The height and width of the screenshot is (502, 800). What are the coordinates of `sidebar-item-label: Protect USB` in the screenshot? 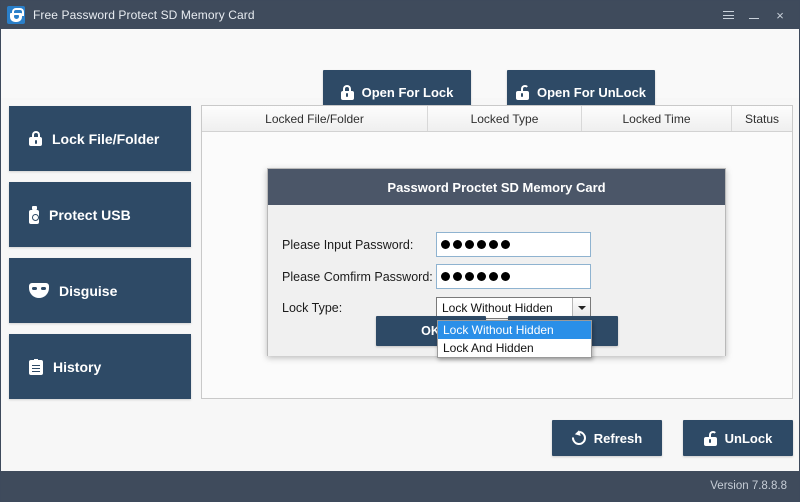 It's located at (90, 214).